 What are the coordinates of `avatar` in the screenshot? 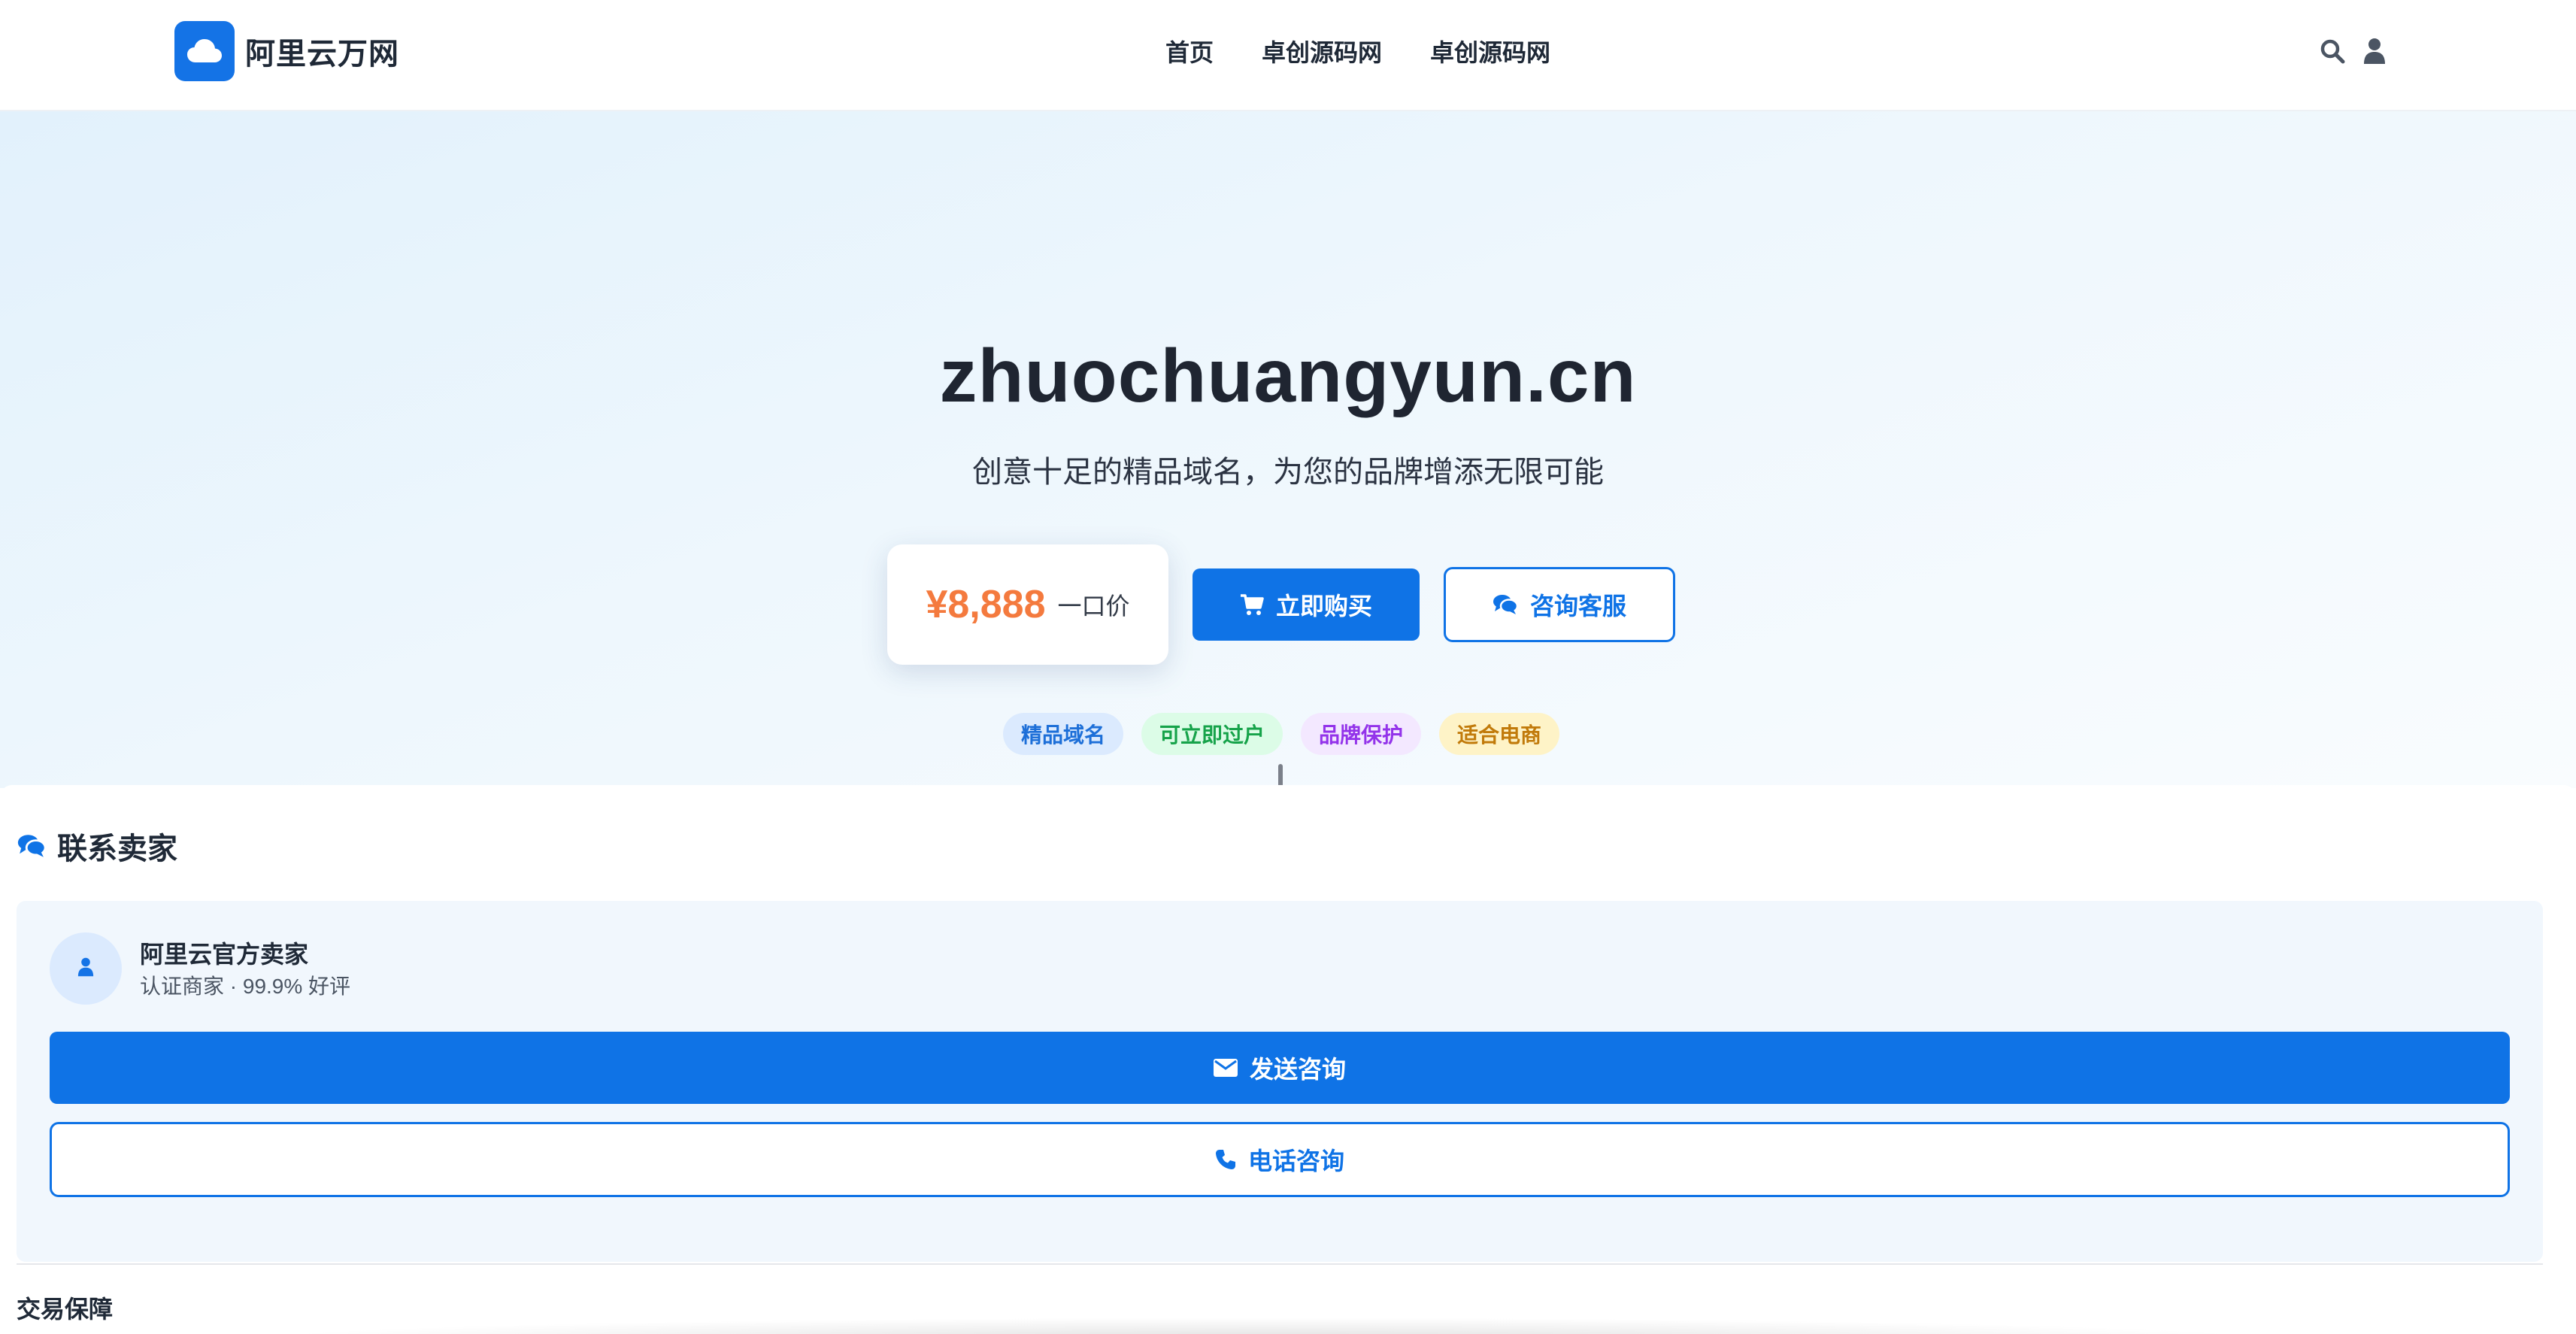 It's located at (86, 968).